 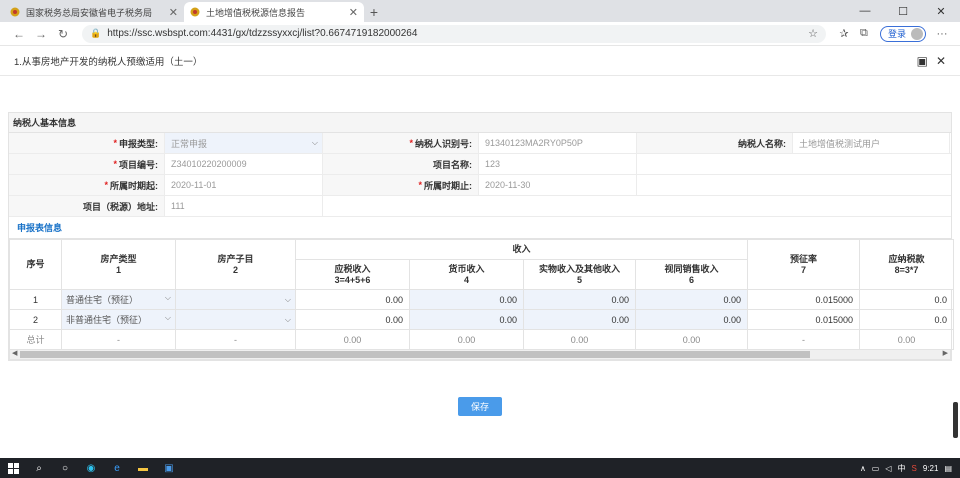 I want to click on ie-browser-icon: e, so click(x=117, y=468).